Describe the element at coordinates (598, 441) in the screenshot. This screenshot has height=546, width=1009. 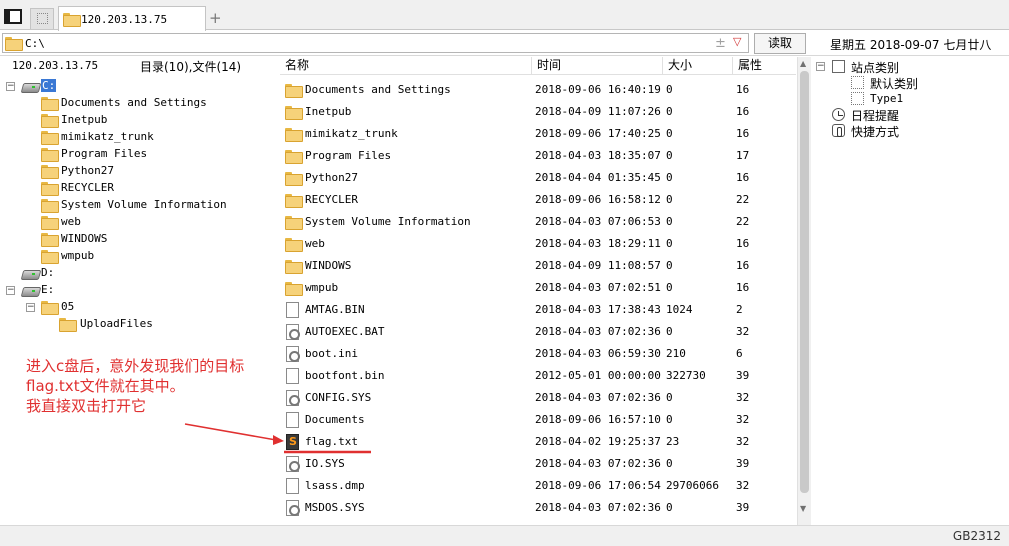
I see `file-time: 2018-04-02 19:25:37` at that location.